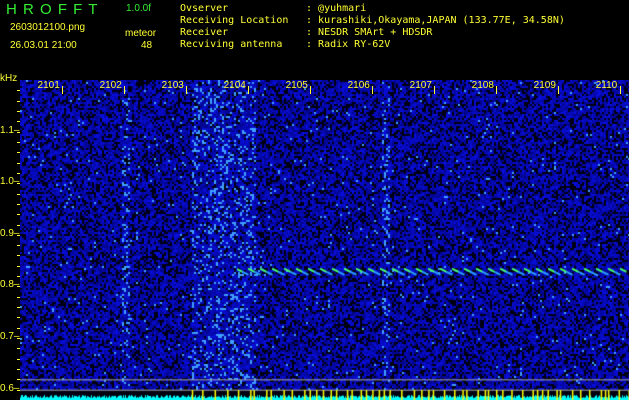 The image size is (629, 400). I want to click on info-label: Ovserver, so click(204, 8).